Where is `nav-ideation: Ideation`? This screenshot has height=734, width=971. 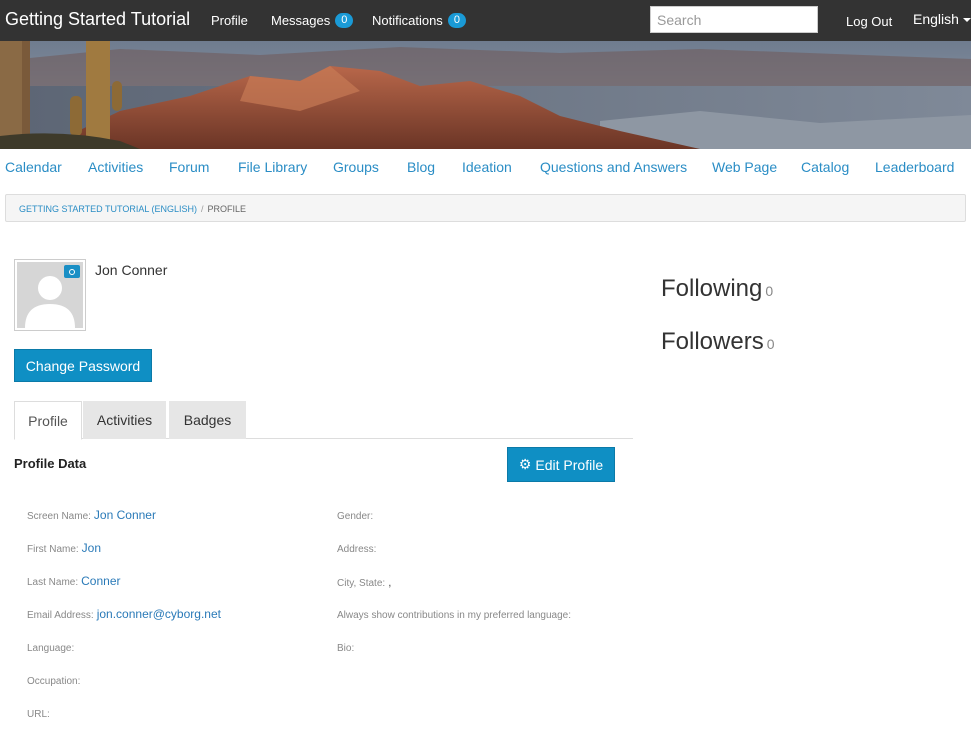 nav-ideation: Ideation is located at coordinates (487, 167).